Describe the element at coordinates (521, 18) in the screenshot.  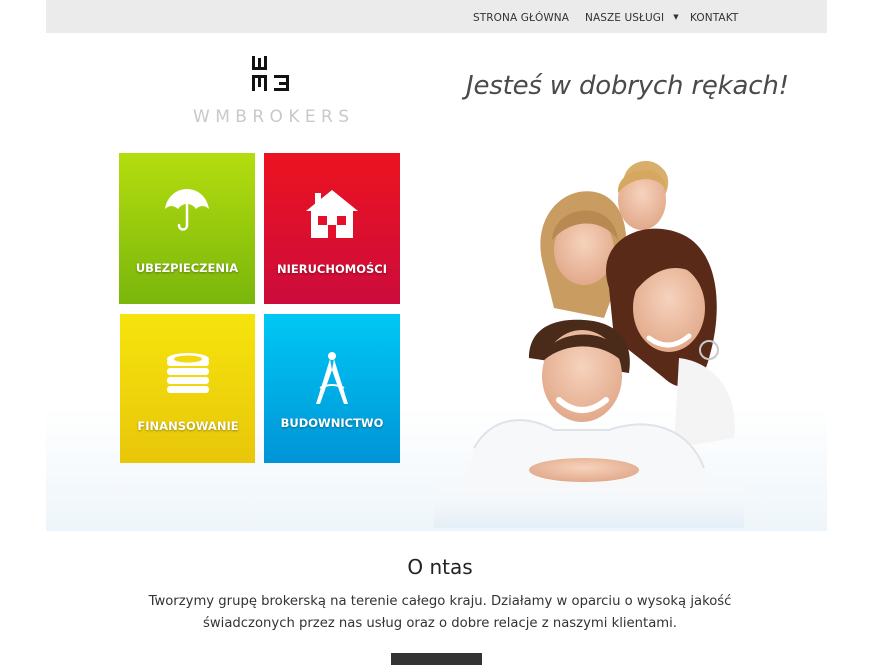
I see `nav-home-link: STRONA GŁÓWNA` at that location.